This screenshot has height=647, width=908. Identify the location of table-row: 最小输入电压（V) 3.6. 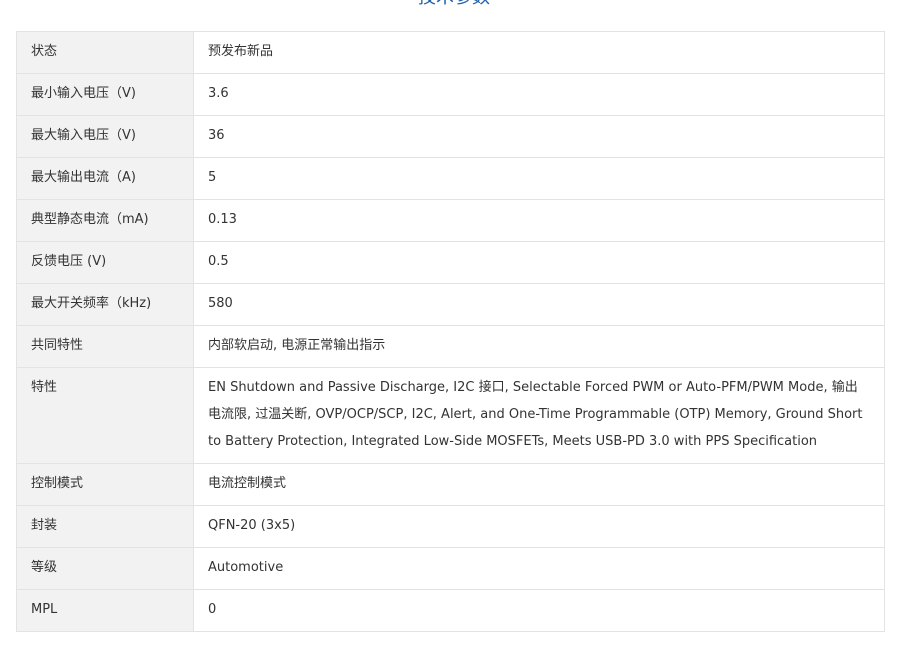
(450, 94).